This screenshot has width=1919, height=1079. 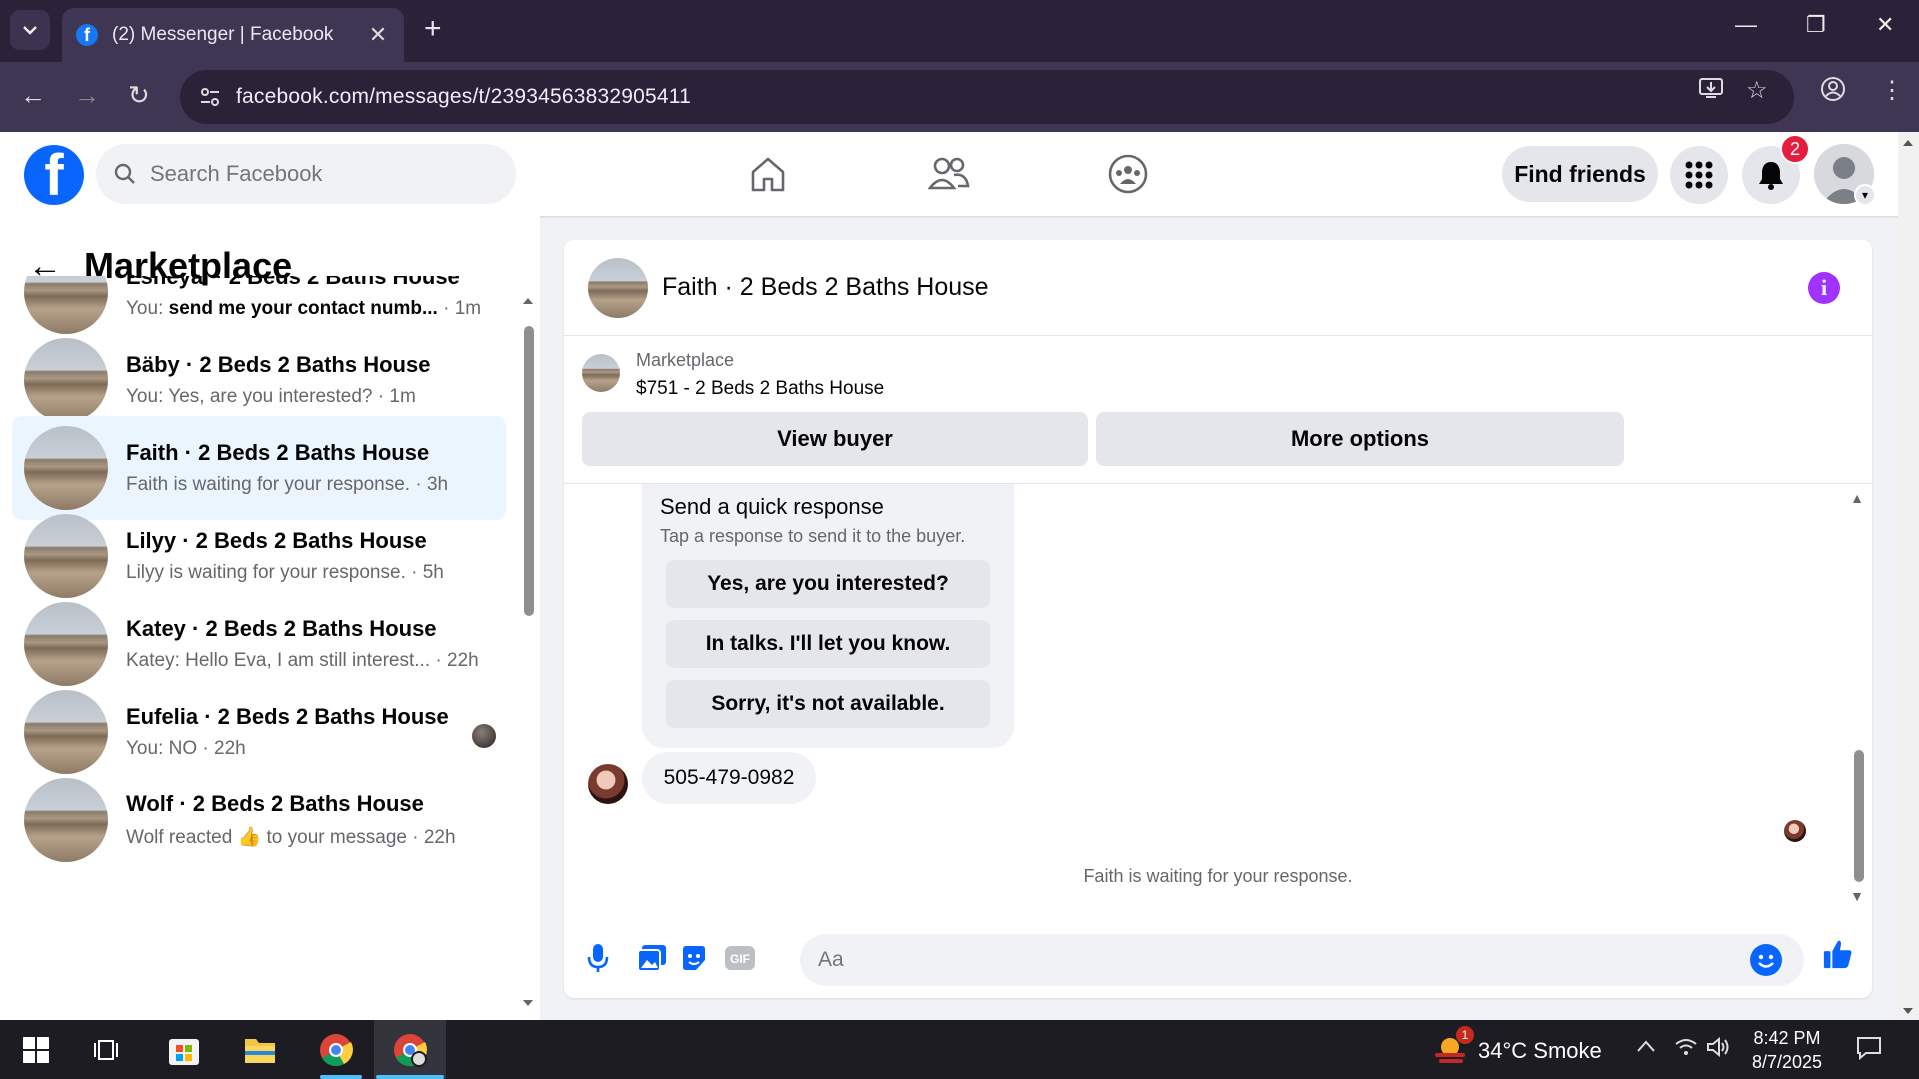 I want to click on groups-icon, so click(x=1128, y=174).